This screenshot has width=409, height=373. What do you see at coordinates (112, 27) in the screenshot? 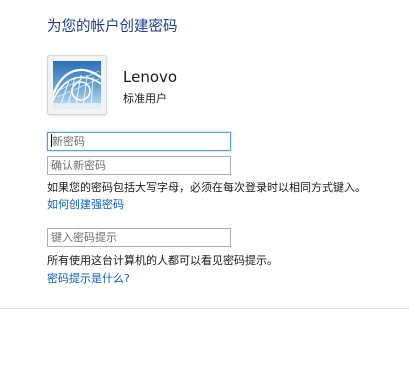
I see `page-title: 为您的帐户创建密码` at bounding box center [112, 27].